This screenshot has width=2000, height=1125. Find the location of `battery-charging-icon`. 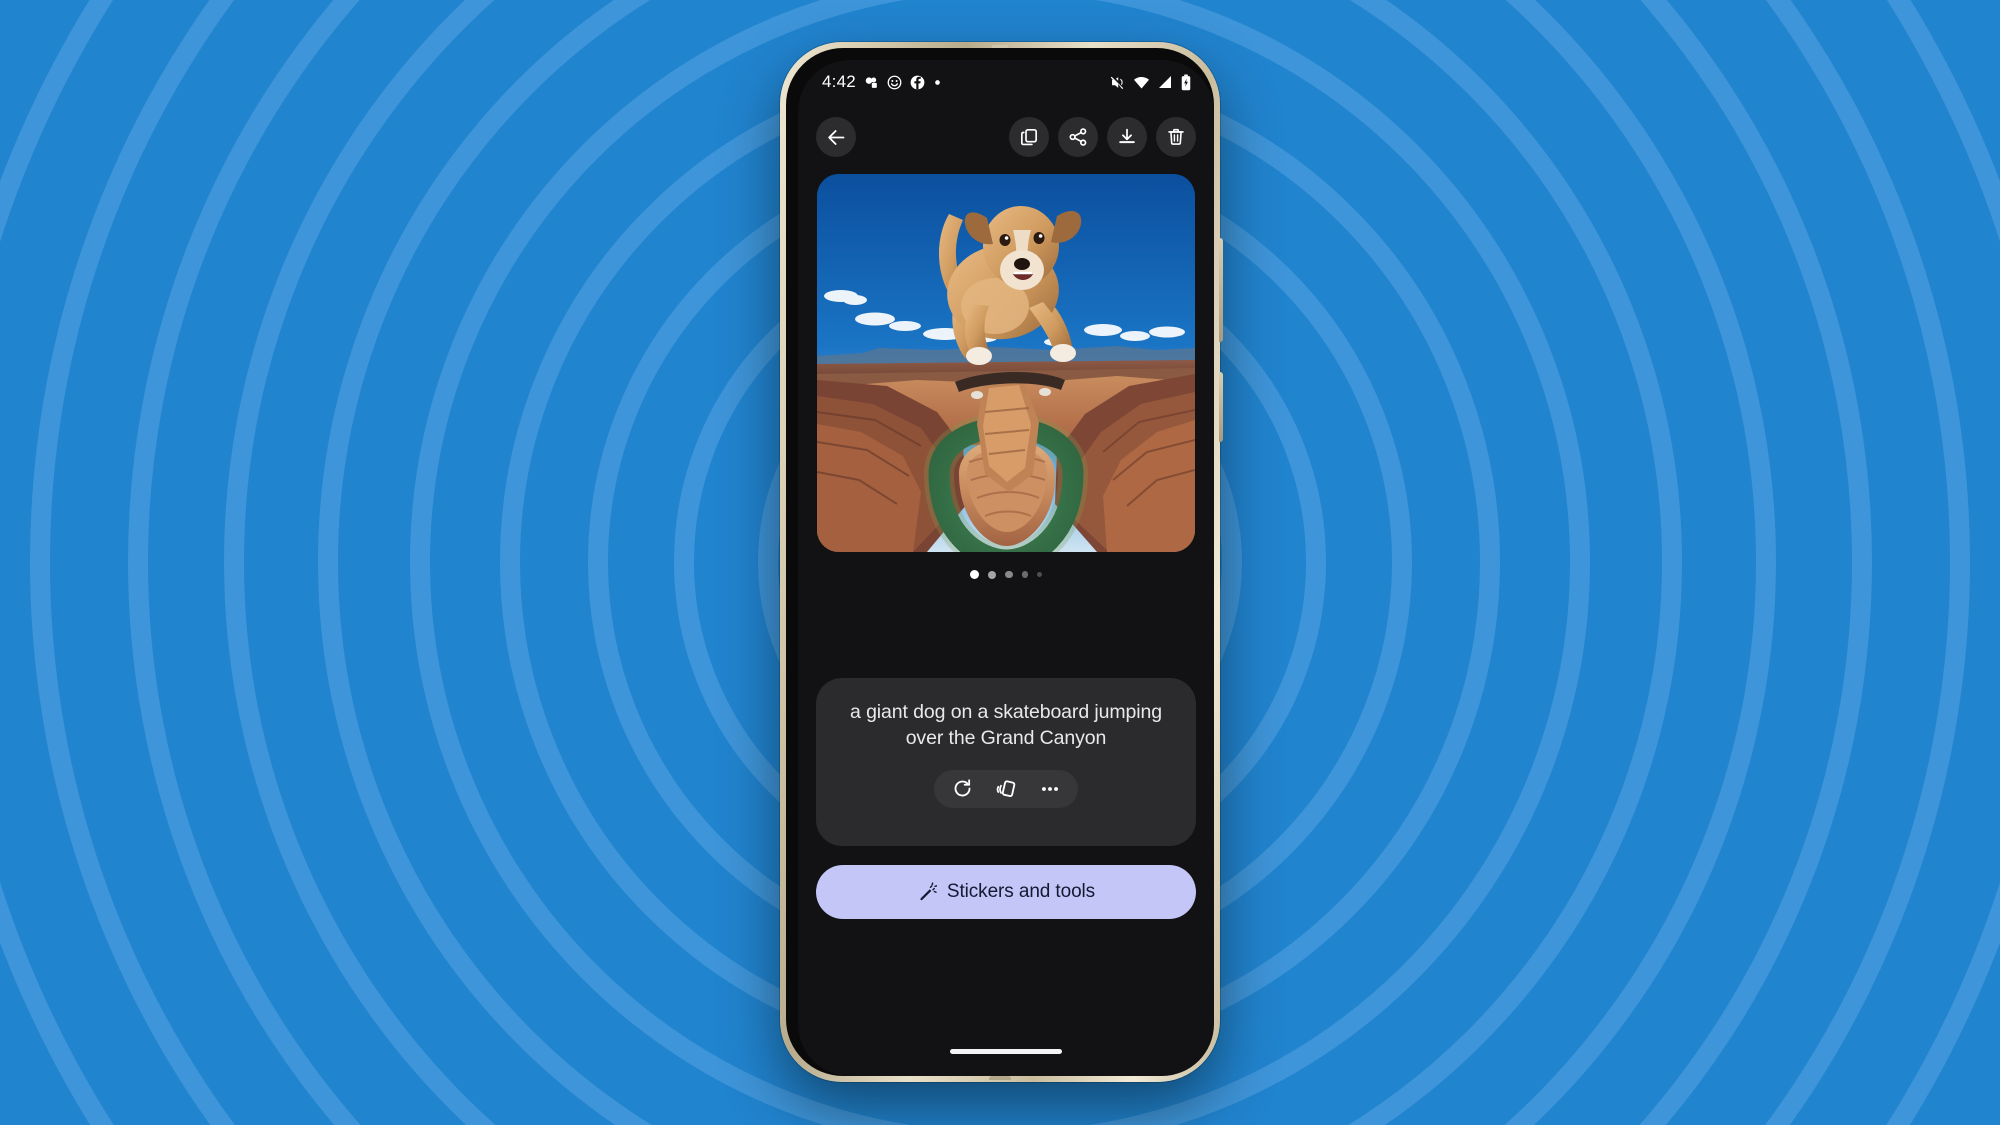

battery-charging-icon is located at coordinates (1186, 81).